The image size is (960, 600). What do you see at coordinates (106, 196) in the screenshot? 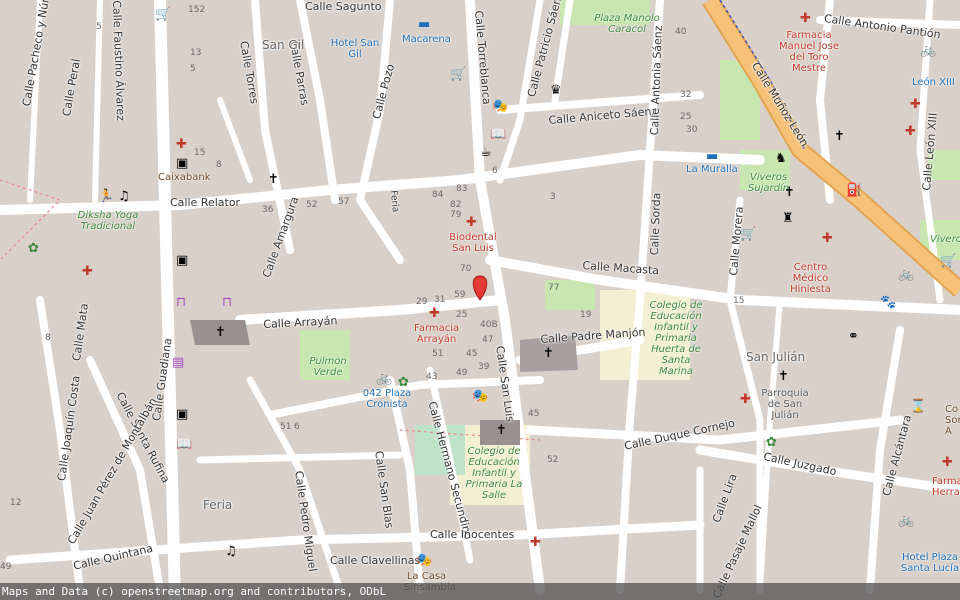
I see `walker-icon: 🏃` at bounding box center [106, 196].